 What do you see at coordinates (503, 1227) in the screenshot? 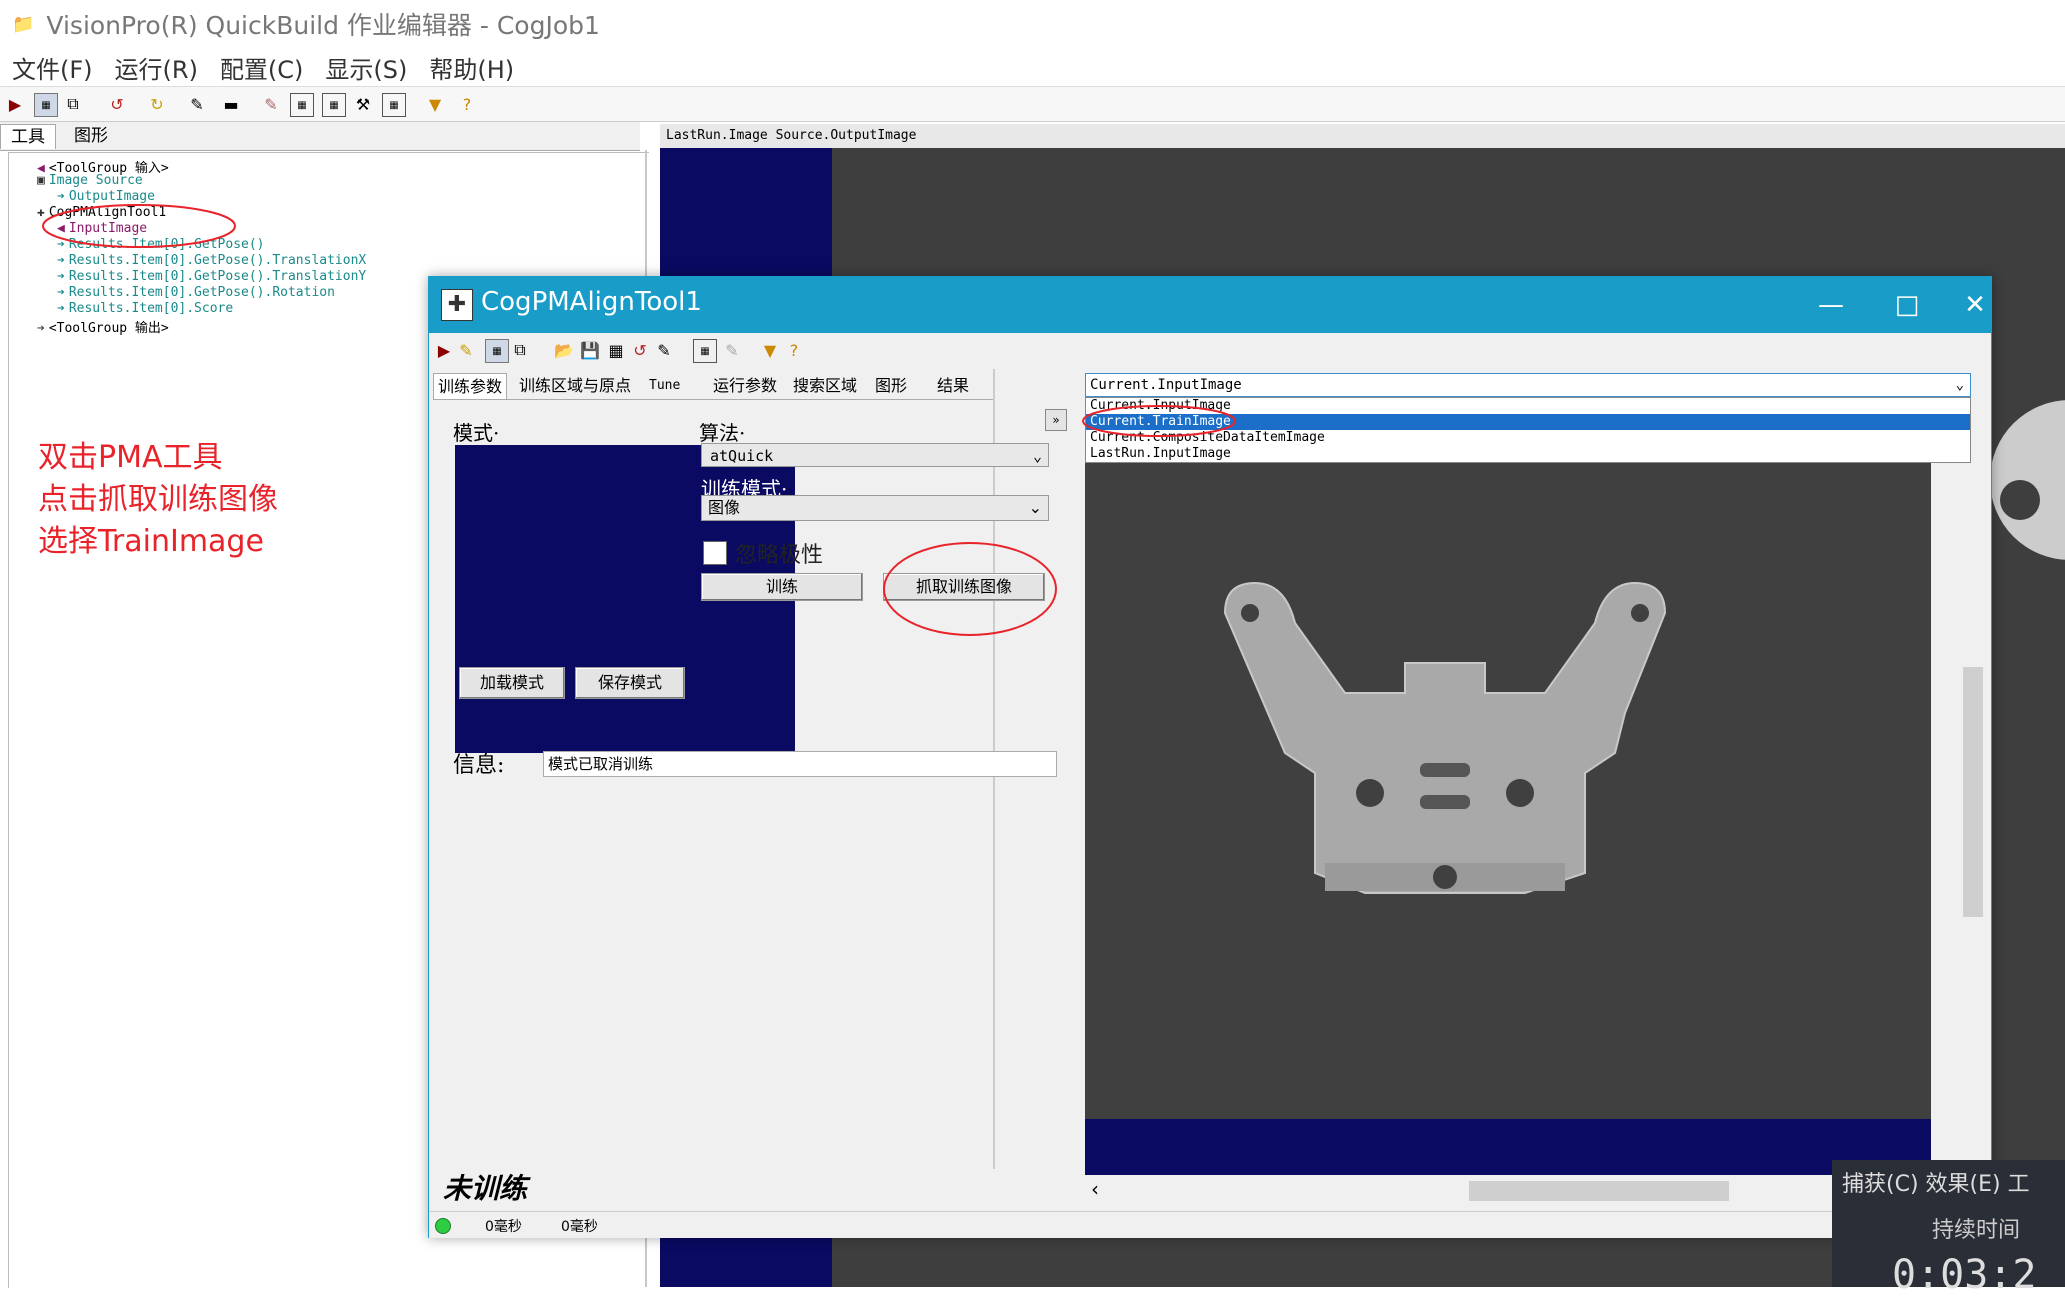
I see `status-time-1: 0毫秒` at bounding box center [503, 1227].